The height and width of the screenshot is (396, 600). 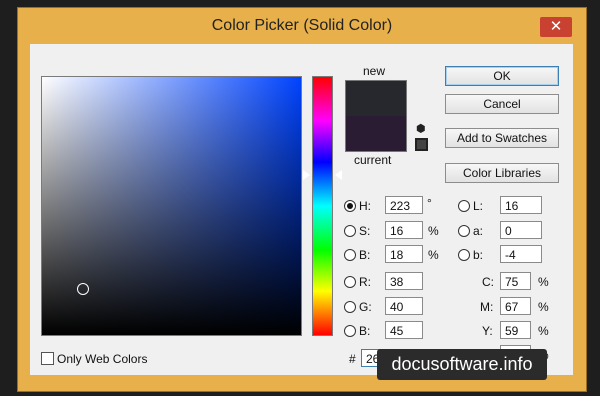 I want to click on brightness-label: B:, so click(x=365, y=255).